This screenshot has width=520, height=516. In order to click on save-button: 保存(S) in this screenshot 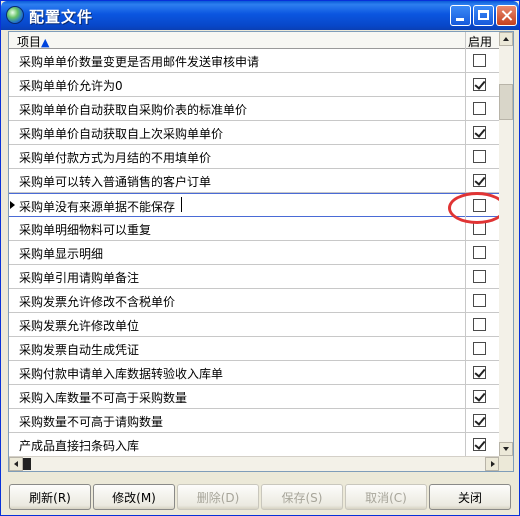, I will do `click(302, 497)`.